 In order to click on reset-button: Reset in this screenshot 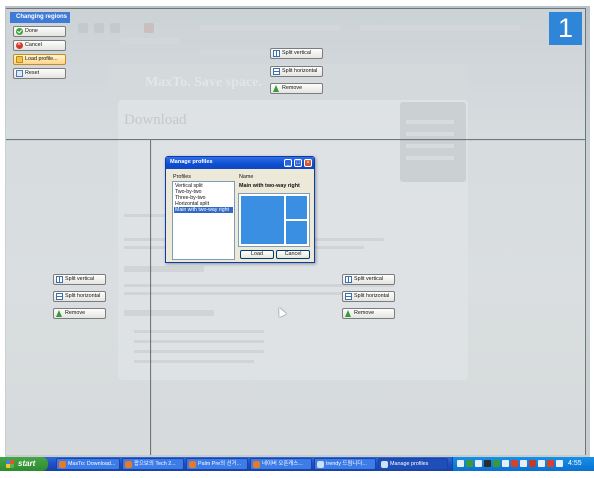, I will do `click(39, 73)`.